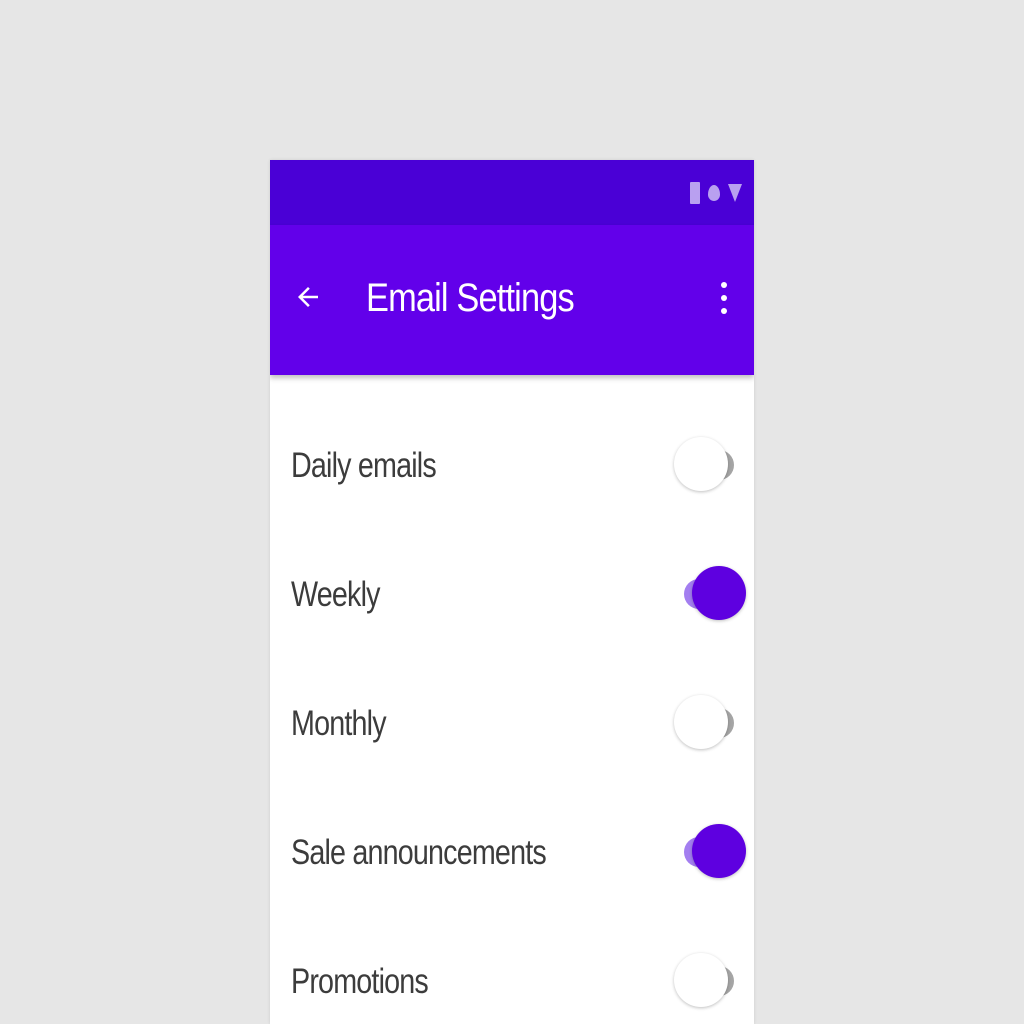 This screenshot has width=1024, height=1024. I want to click on status-bar, so click(512, 192).